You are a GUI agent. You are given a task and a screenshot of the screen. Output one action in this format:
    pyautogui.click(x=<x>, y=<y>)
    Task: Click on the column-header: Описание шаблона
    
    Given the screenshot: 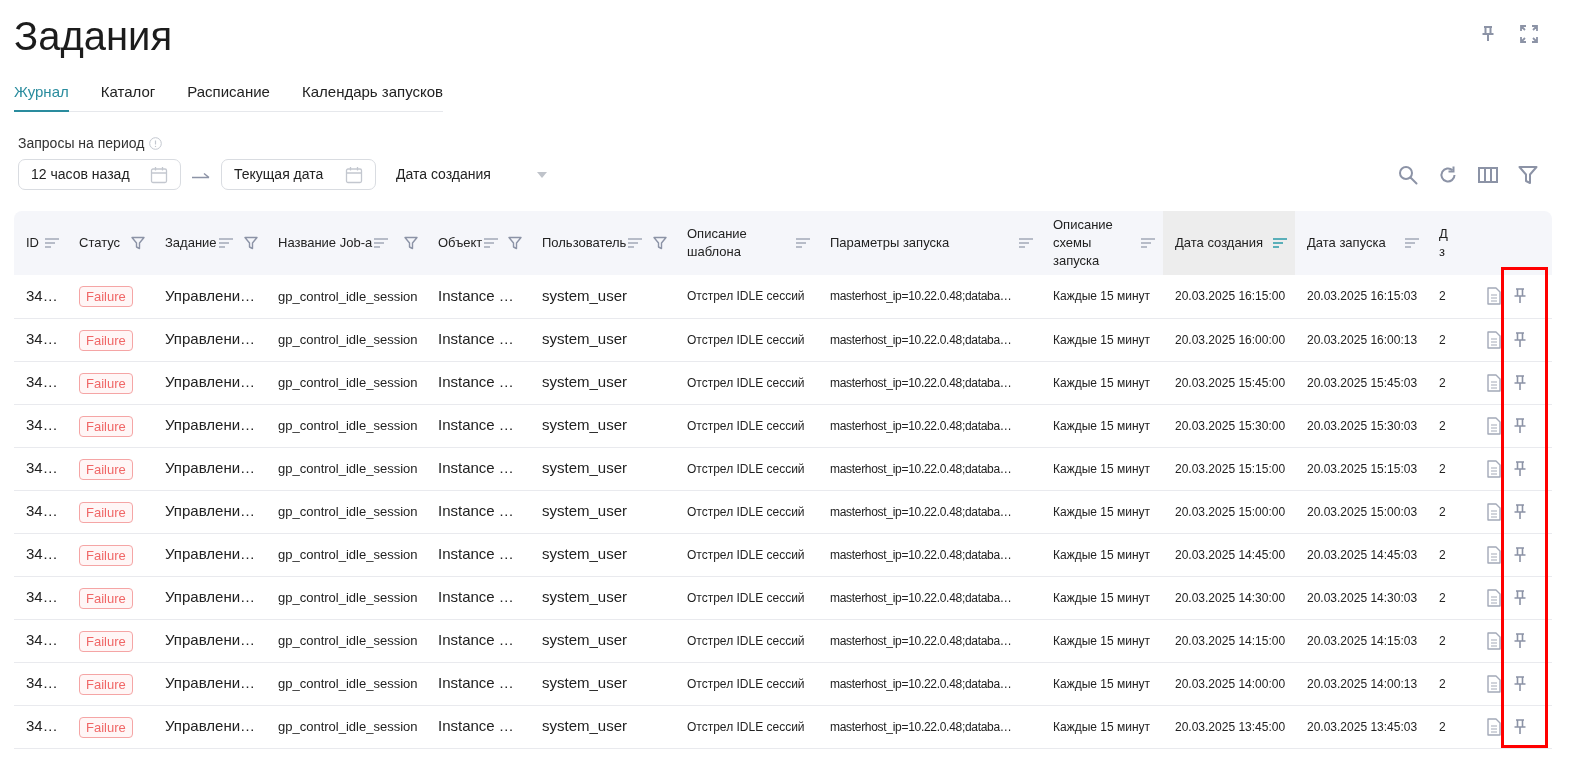 What is the action you would take?
    pyautogui.click(x=746, y=243)
    